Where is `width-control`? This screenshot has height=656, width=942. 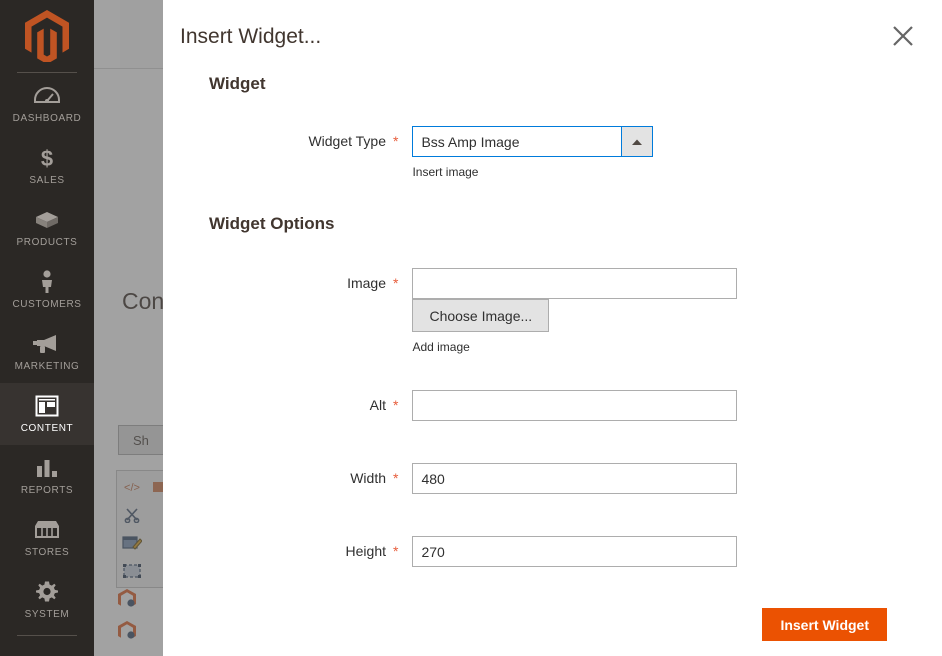
width-control is located at coordinates (575, 478).